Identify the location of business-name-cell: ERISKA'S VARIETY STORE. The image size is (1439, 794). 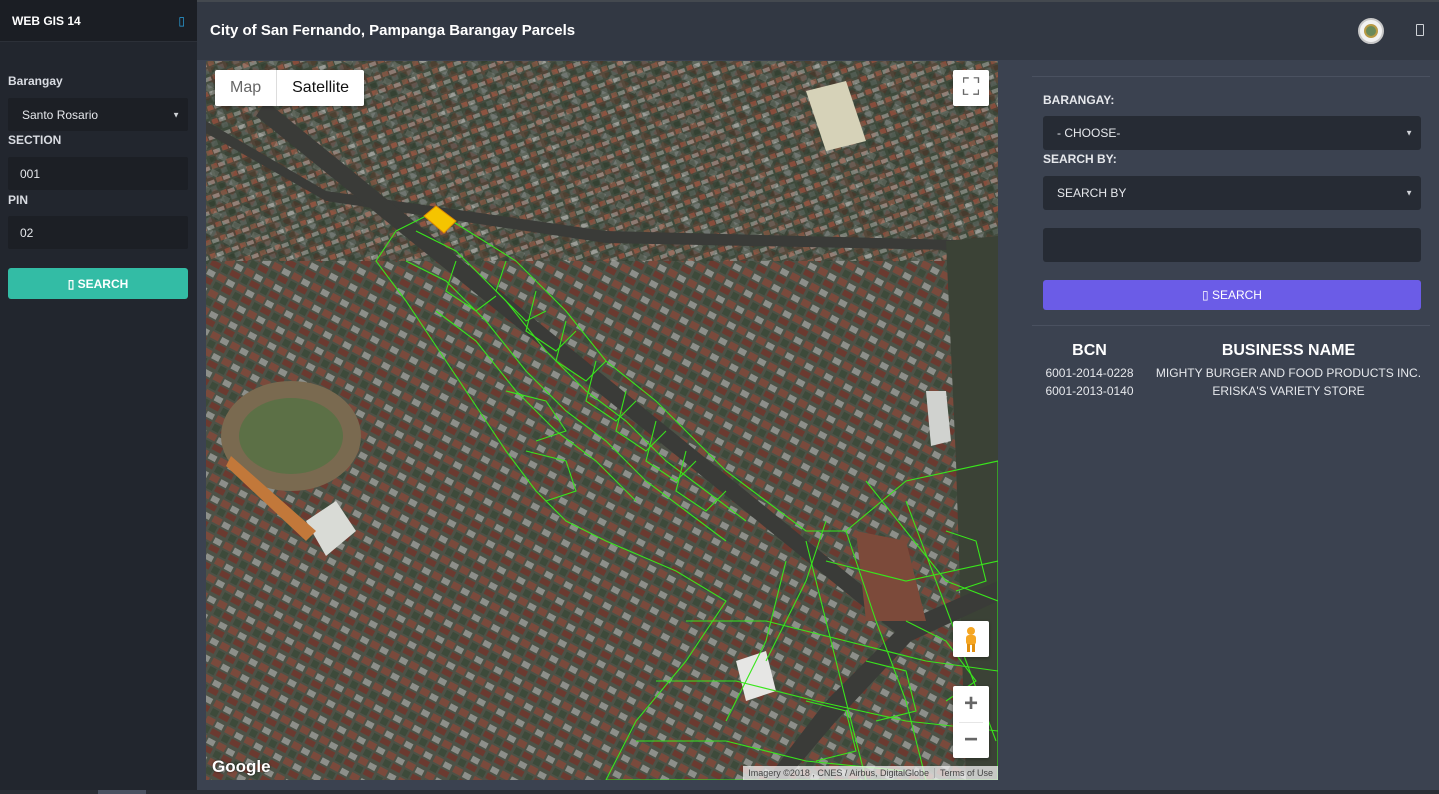
(1288, 391).